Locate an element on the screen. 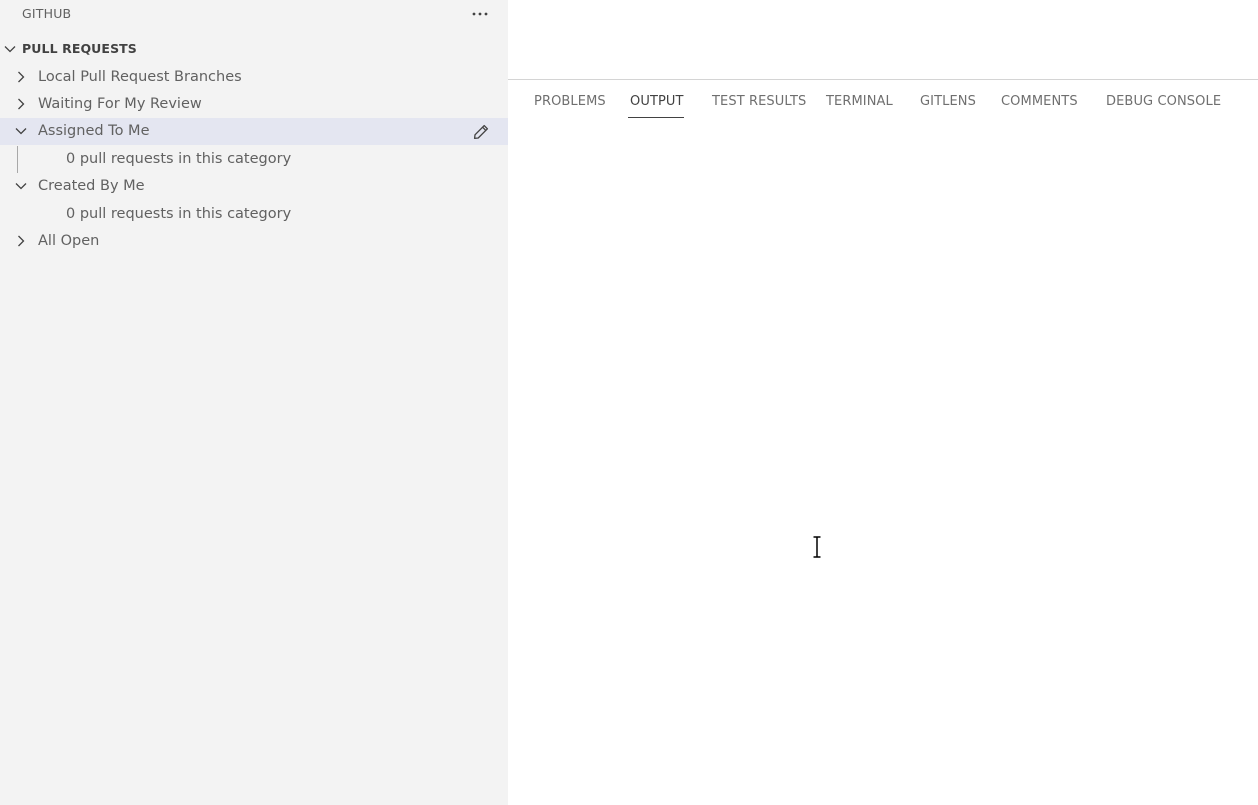  tab-problems: PROBLEMS is located at coordinates (570, 101).